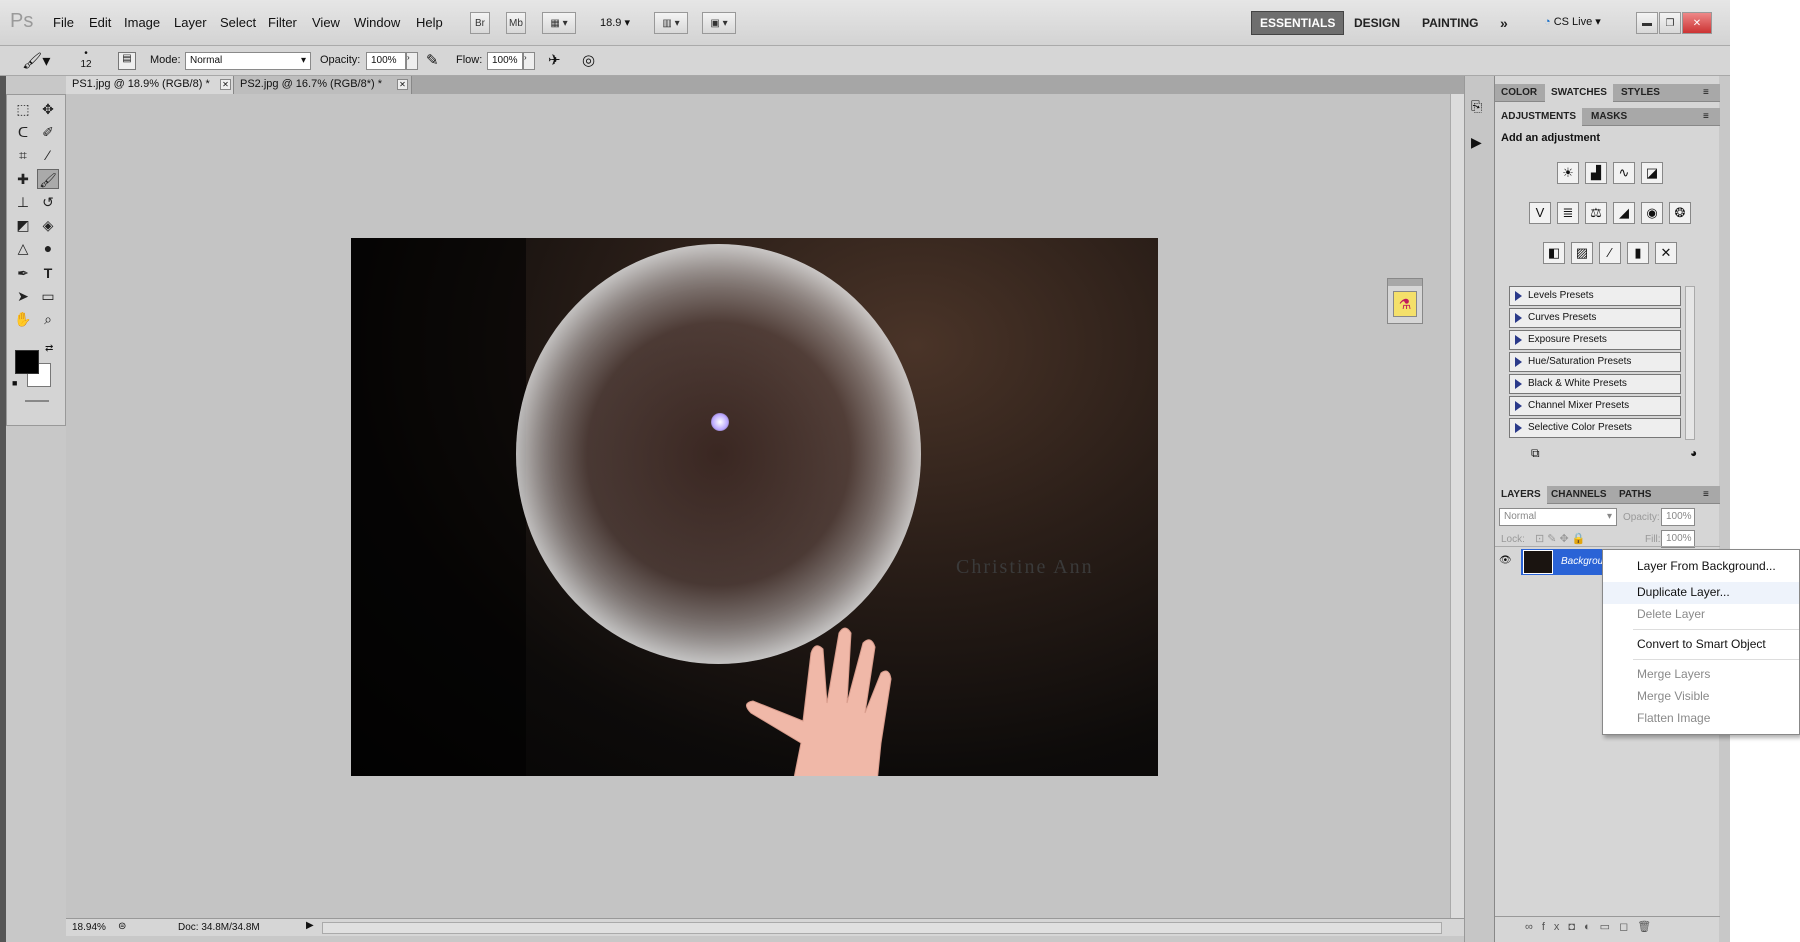 This screenshot has width=1800, height=942. Describe the element at coordinates (127, 61) in the screenshot. I see `brush-panel-toggle-icon: ▤` at that location.